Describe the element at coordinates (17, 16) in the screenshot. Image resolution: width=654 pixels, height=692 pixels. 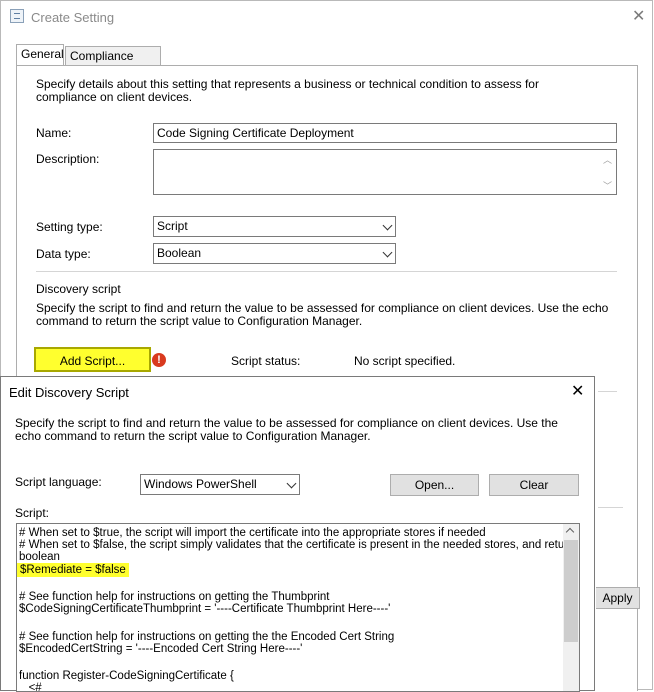
I see `settings-window-icon` at that location.